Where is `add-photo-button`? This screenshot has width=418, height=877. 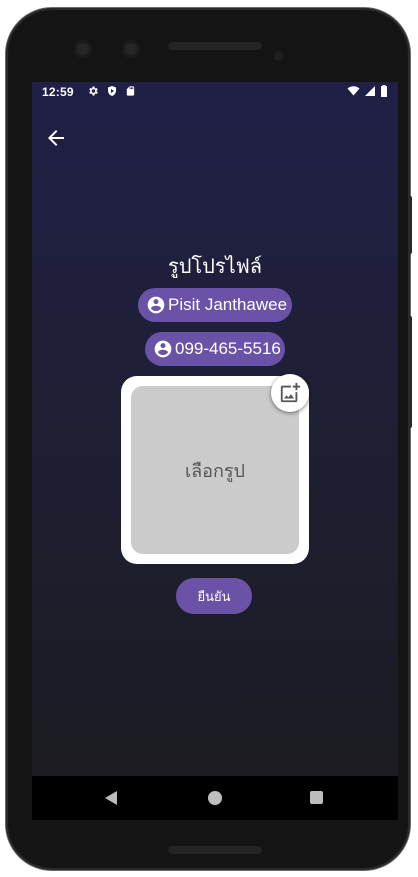
add-photo-button is located at coordinates (290, 393).